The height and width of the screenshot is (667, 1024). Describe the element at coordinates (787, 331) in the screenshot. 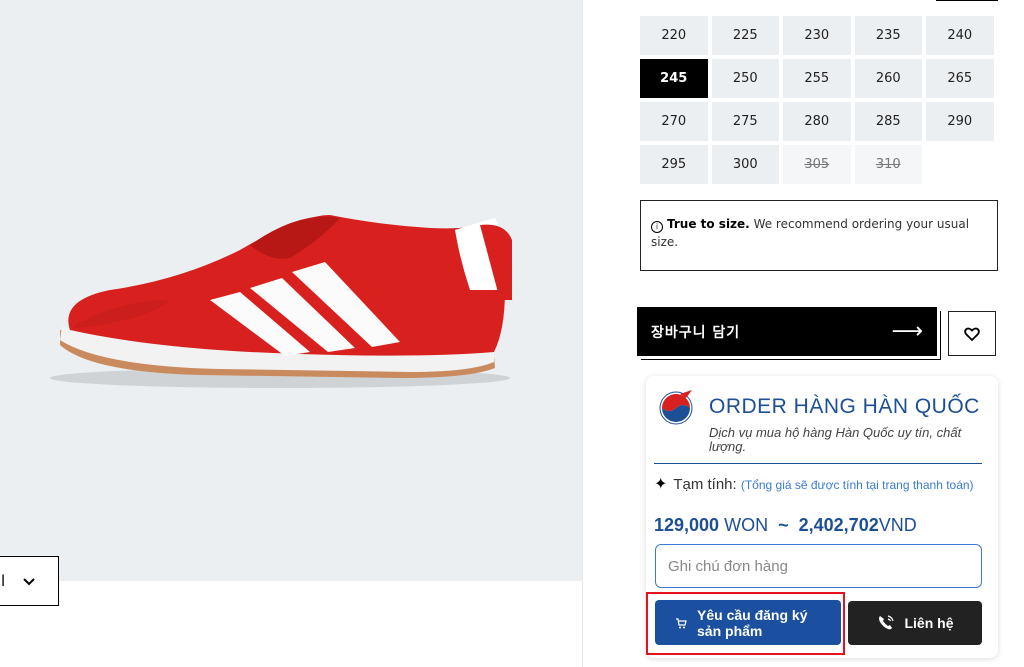

I see `add-to-cart-button: 장바구니 담기 ⟶` at that location.